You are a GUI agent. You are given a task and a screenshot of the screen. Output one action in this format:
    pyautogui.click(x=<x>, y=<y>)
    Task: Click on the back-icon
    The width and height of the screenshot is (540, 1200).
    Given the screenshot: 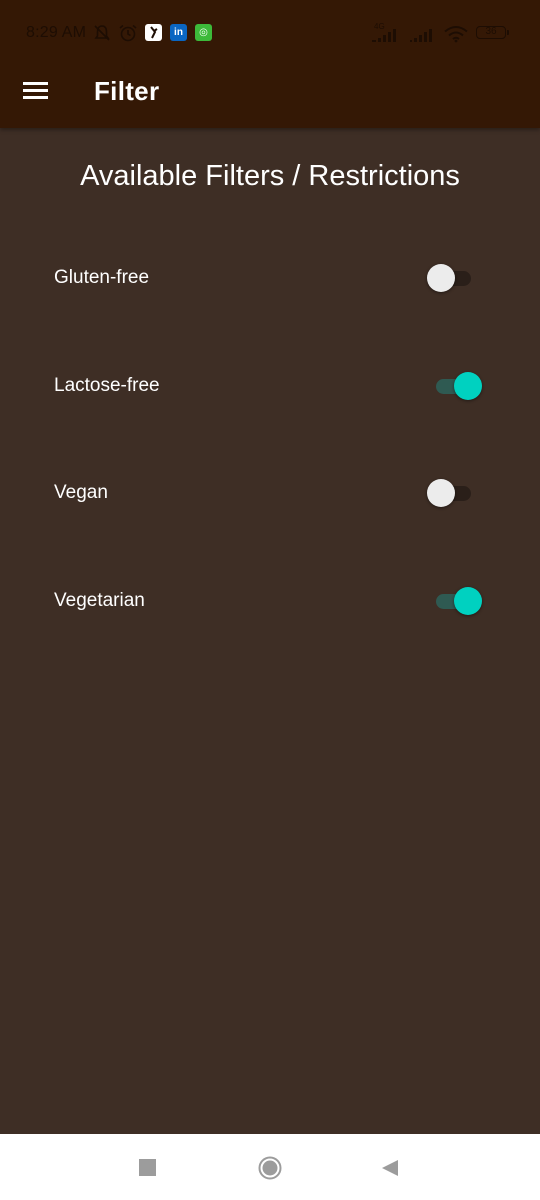 What is the action you would take?
    pyautogui.click(x=390, y=1168)
    